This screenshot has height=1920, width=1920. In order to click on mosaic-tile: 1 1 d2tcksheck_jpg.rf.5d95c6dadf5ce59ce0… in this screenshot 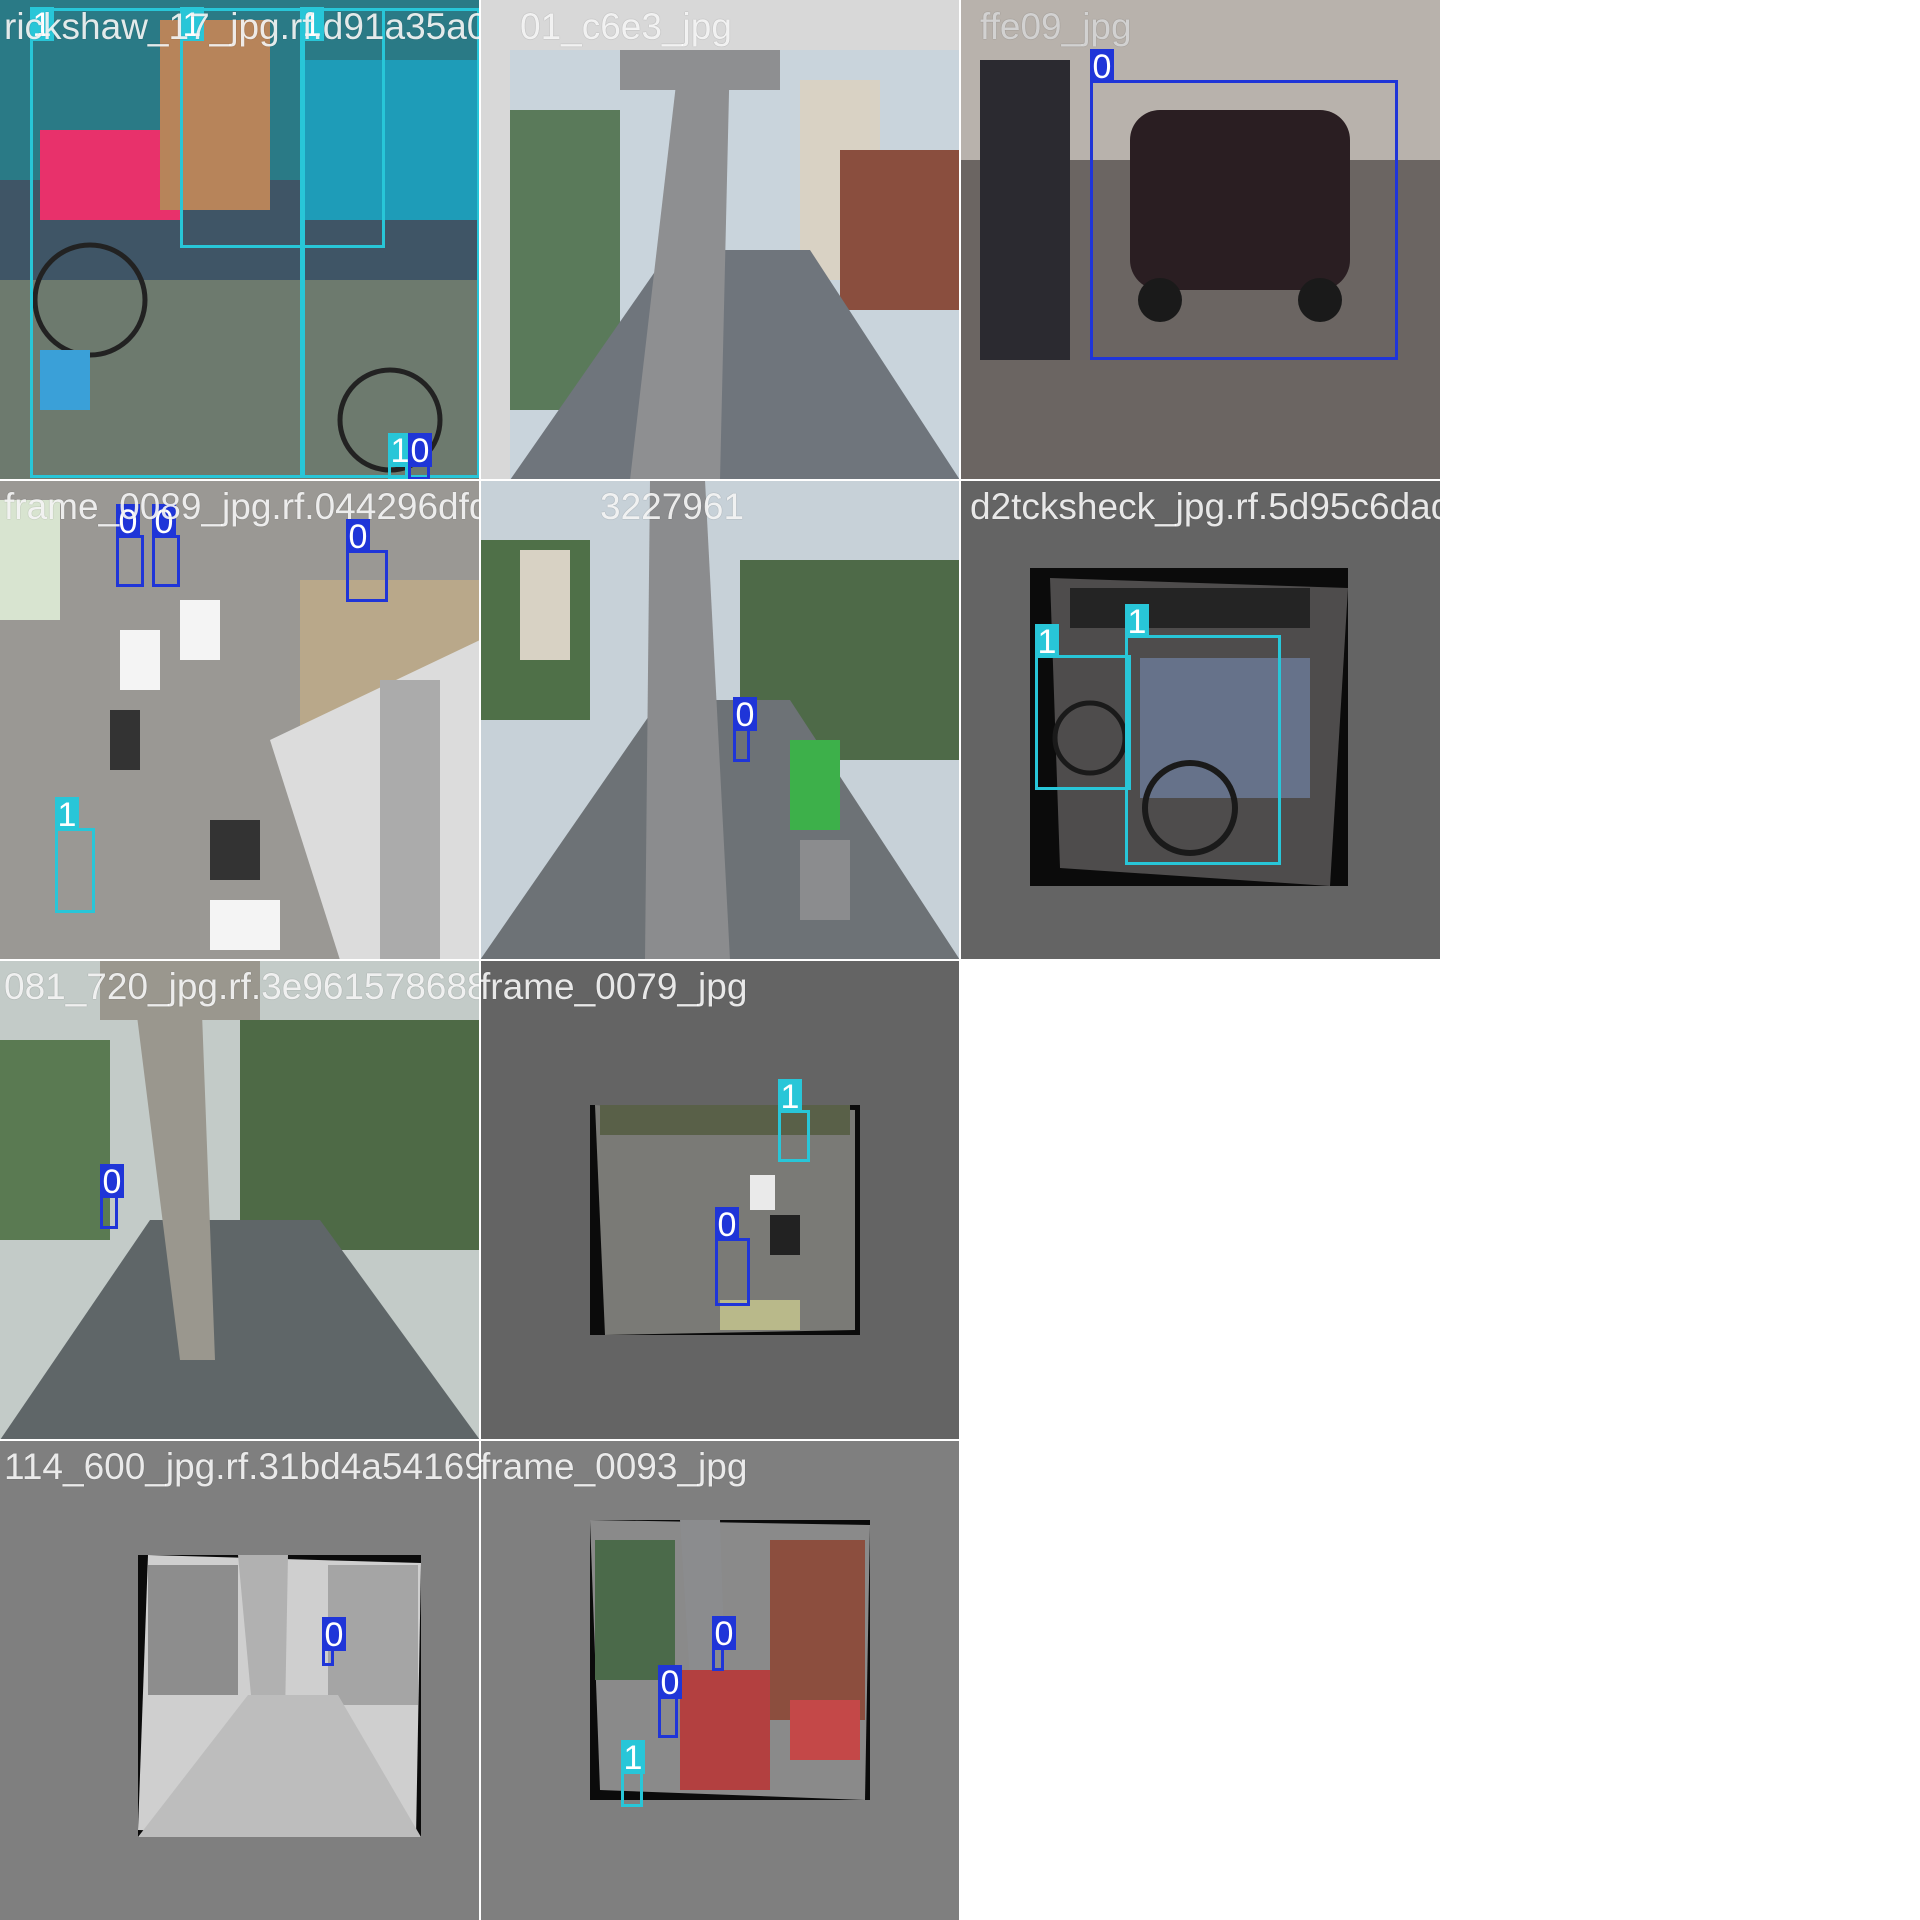, I will do `click(1200, 720)`.